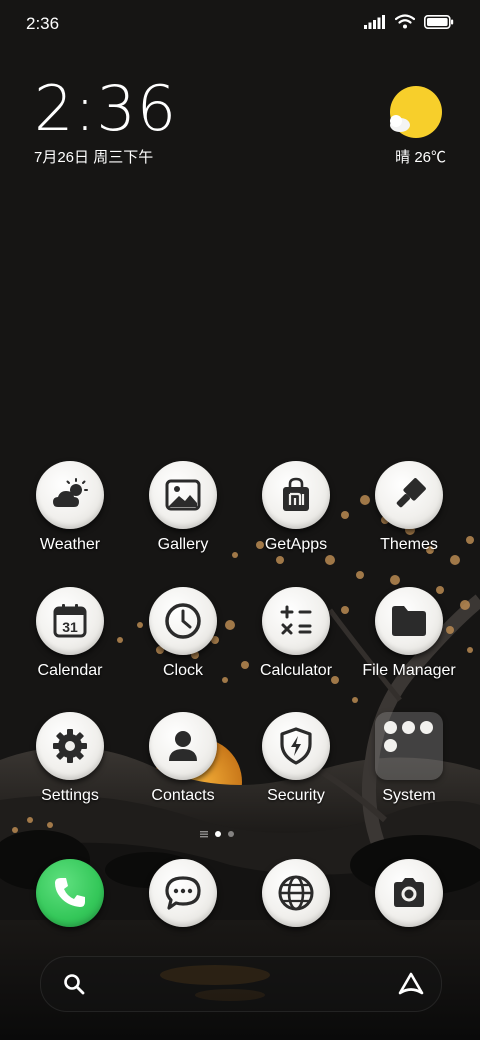 The height and width of the screenshot is (1040, 480). I want to click on app-label-calculator: Calculator, so click(296, 670).